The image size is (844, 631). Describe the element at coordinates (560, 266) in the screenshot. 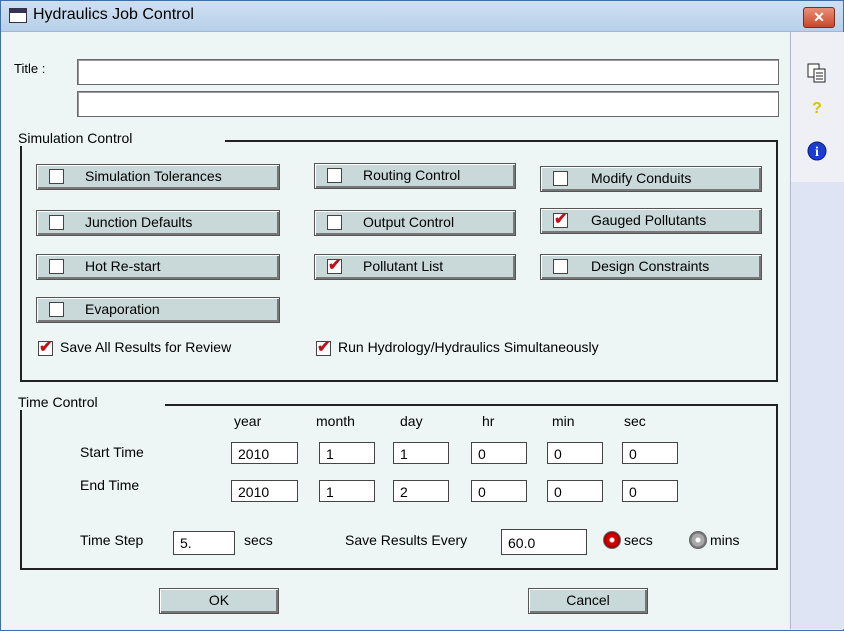

I see `design-constraints-checkbox` at that location.